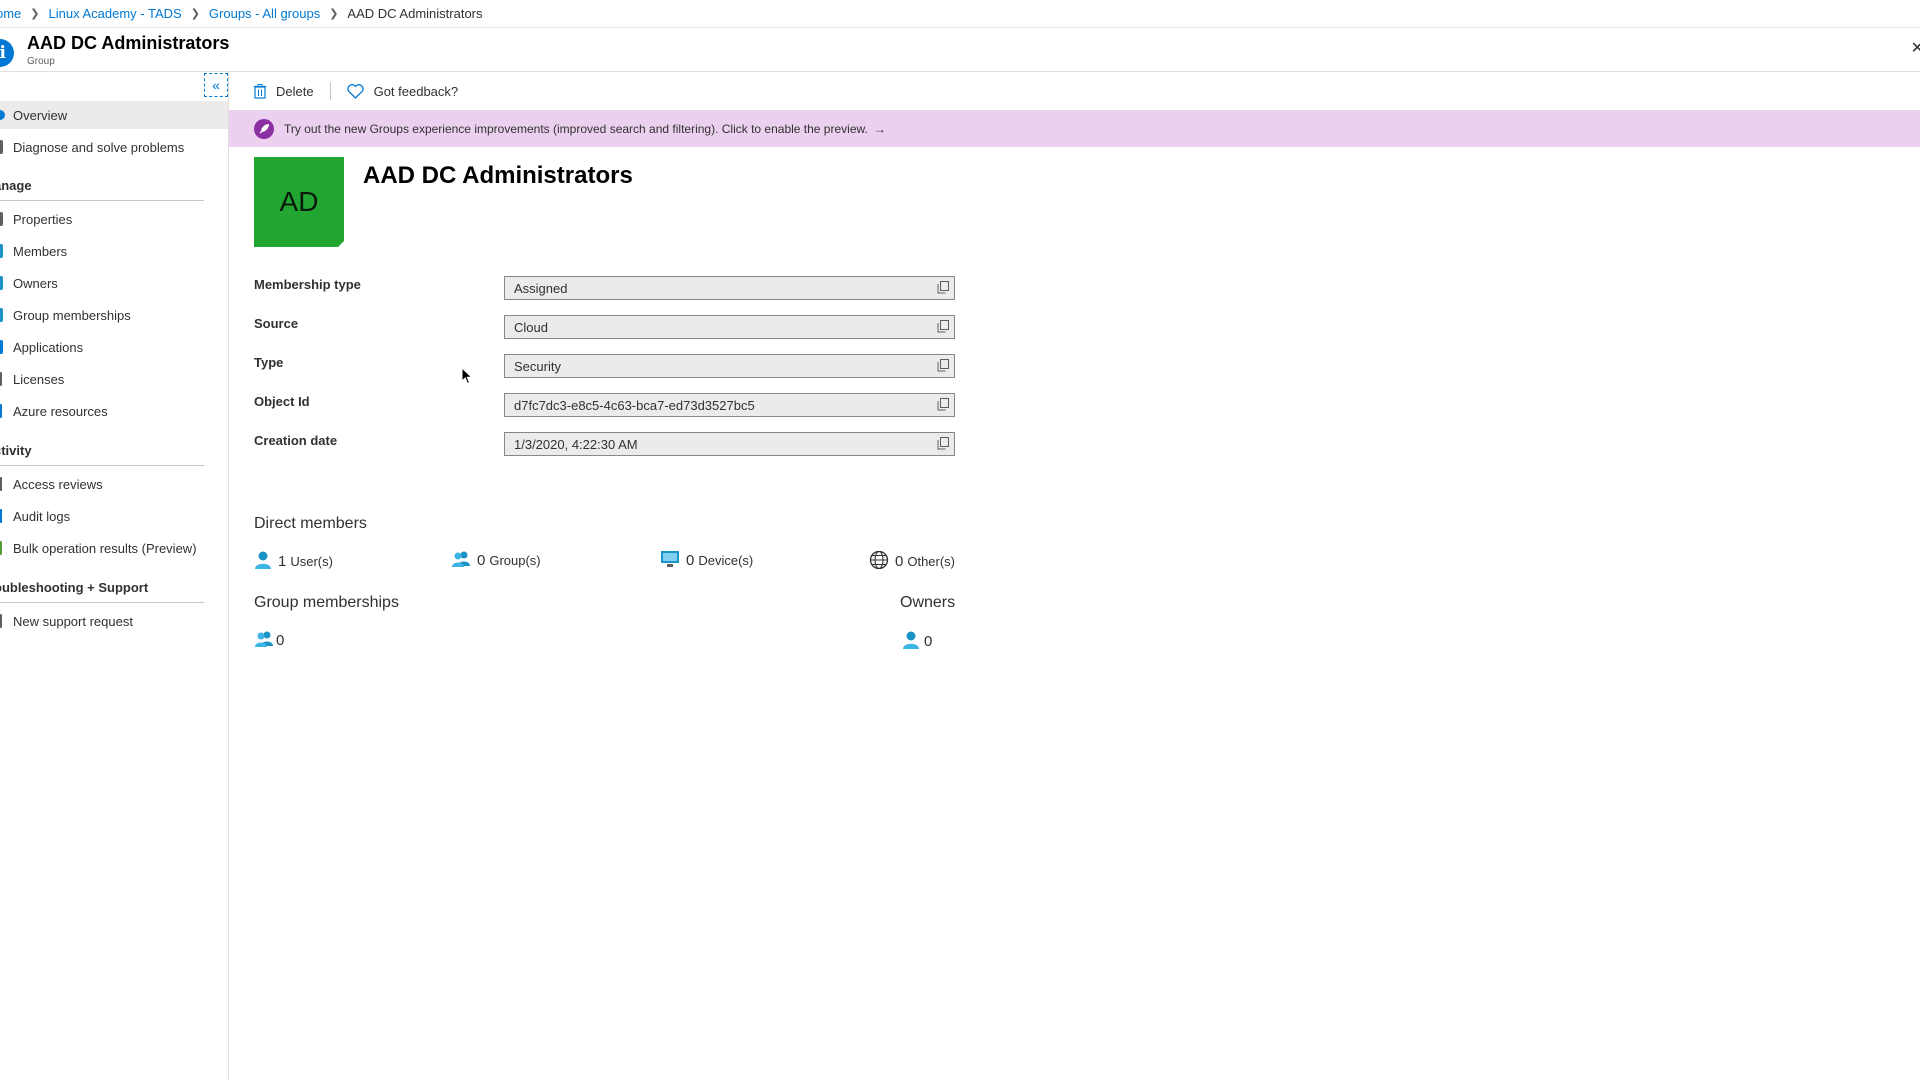 The image size is (1920, 1080). I want to click on azure-resources-icon, so click(1, 411).